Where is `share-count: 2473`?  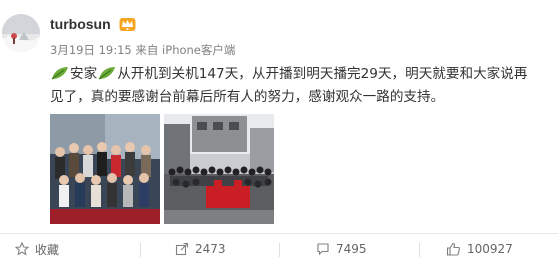
share-count: 2473 is located at coordinates (210, 249).